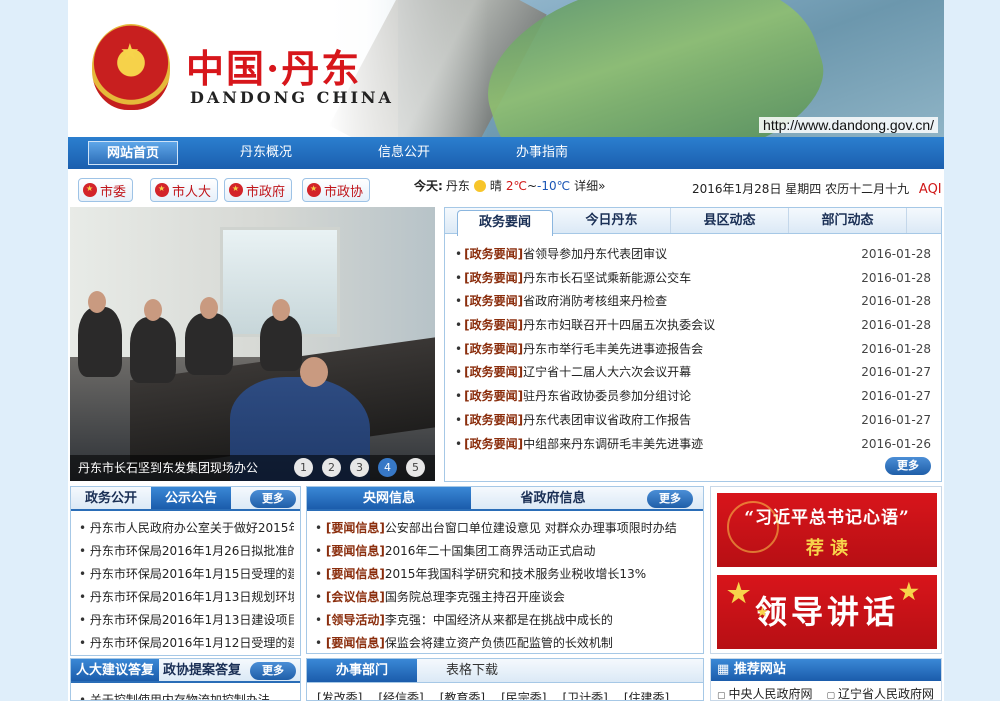 The width and height of the screenshot is (1000, 701). What do you see at coordinates (506, 597) in the screenshot?
I see `list-item: • [会议信息]国务院总理李克强主持召开座谈会` at bounding box center [506, 597].